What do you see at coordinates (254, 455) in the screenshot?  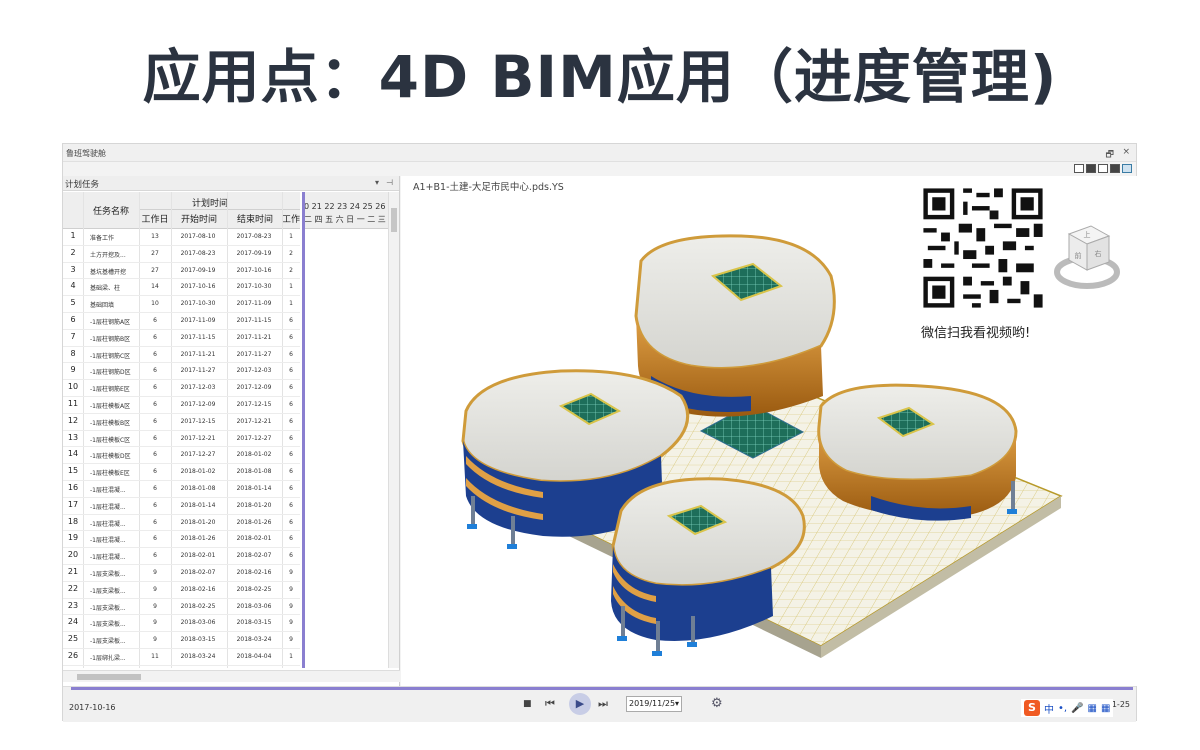 I see `task-end: 2018-01-02` at bounding box center [254, 455].